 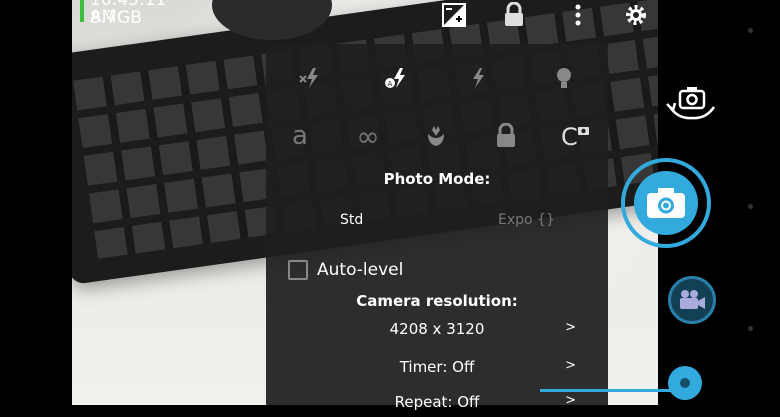 I want to click on resolution-value: 4208 x 3120, so click(x=437, y=329).